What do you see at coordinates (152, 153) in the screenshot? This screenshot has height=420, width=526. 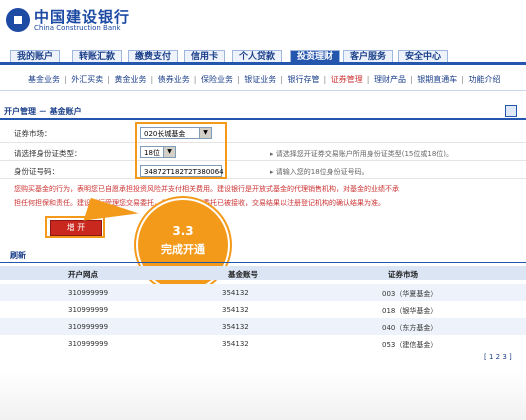 I see `id-type-select-value: 18位` at bounding box center [152, 153].